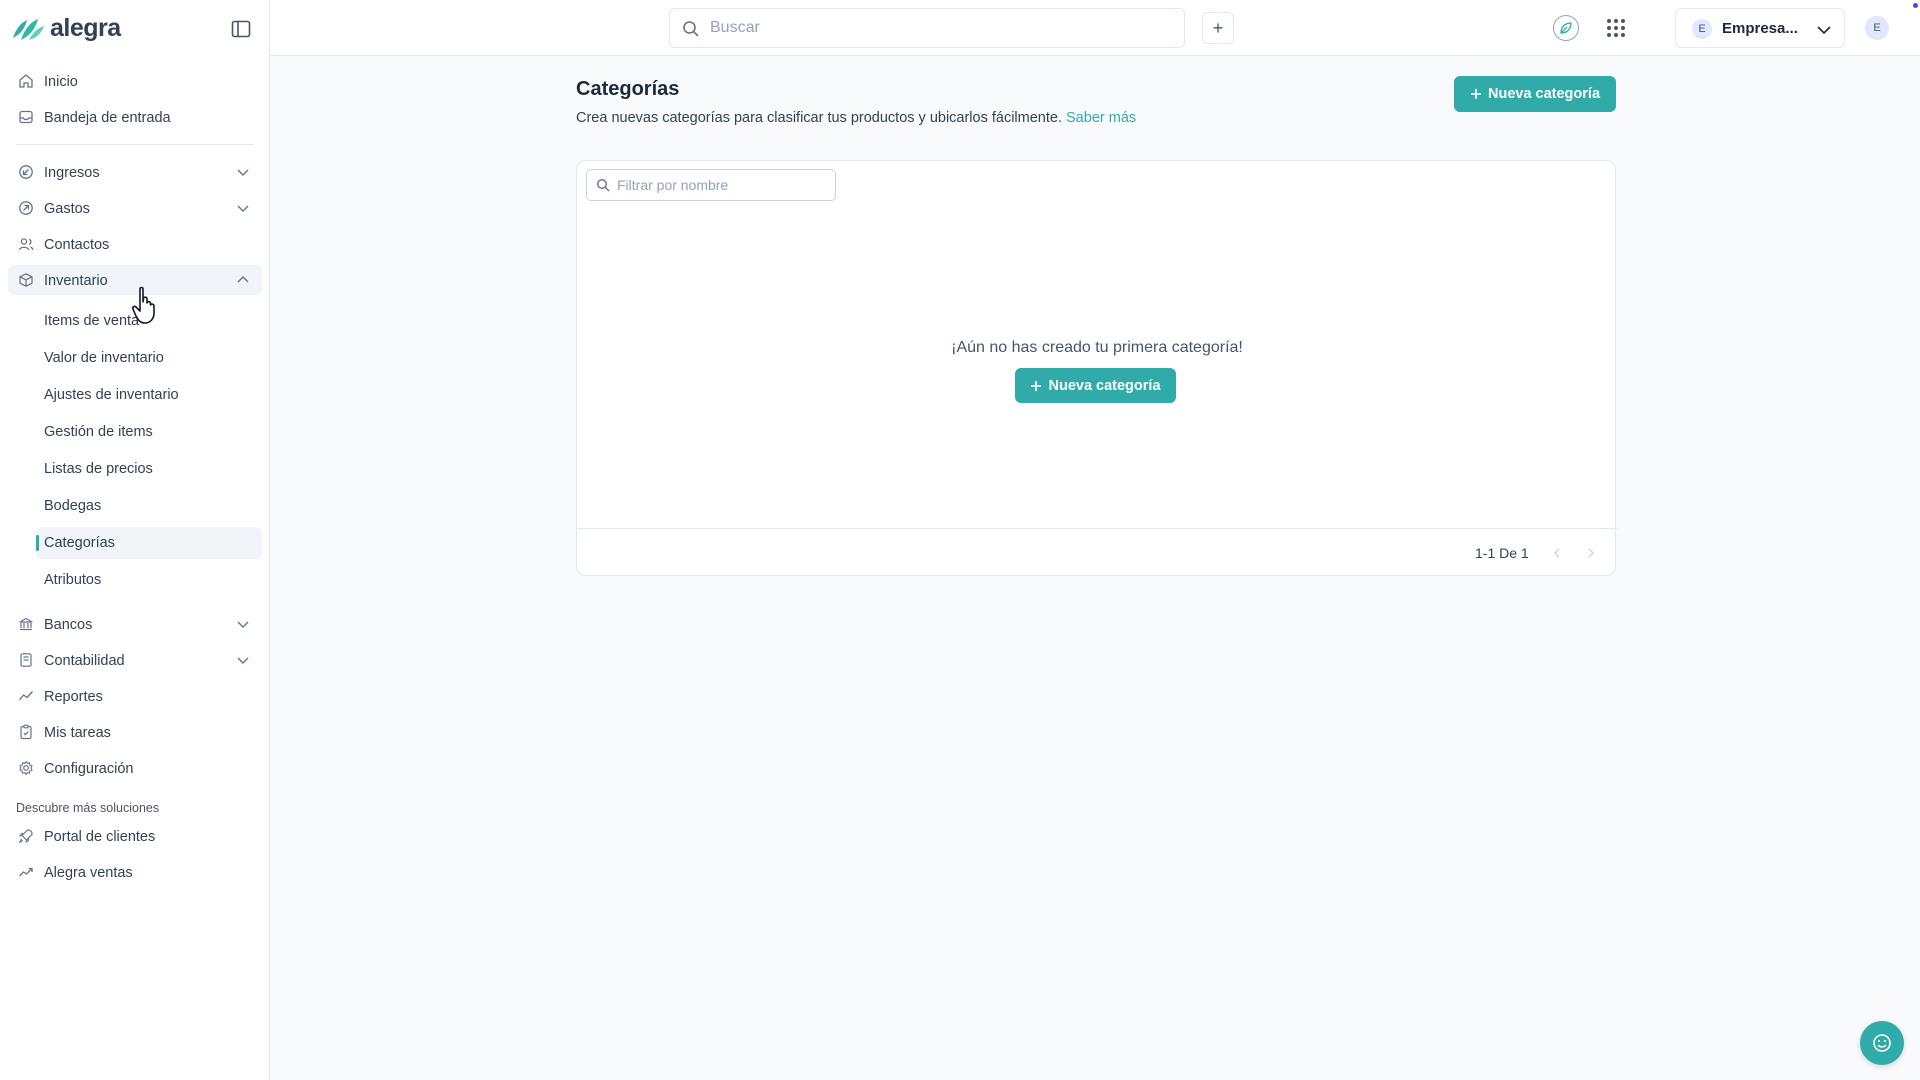  Describe the element at coordinates (1101, 118) in the screenshot. I see `learn-more-link: Saber más` at that location.